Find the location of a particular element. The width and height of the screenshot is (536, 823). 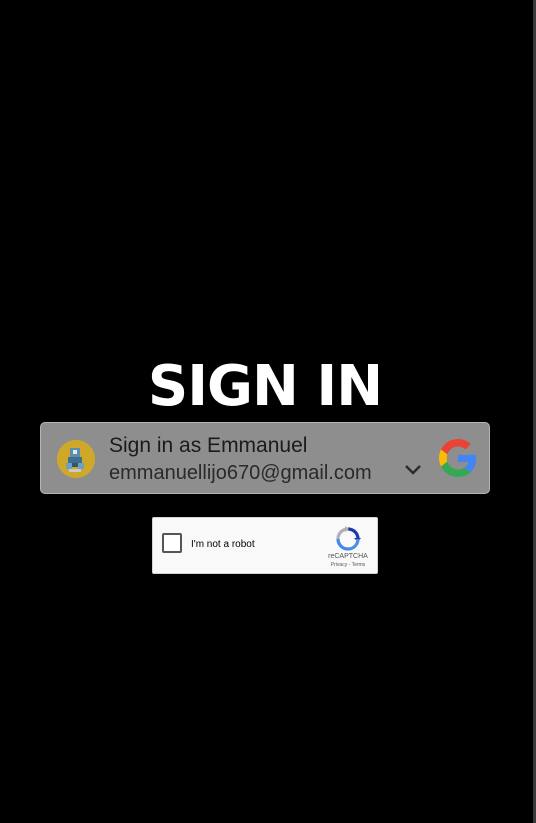

page-title: SIGN IN is located at coordinates (265, 386).